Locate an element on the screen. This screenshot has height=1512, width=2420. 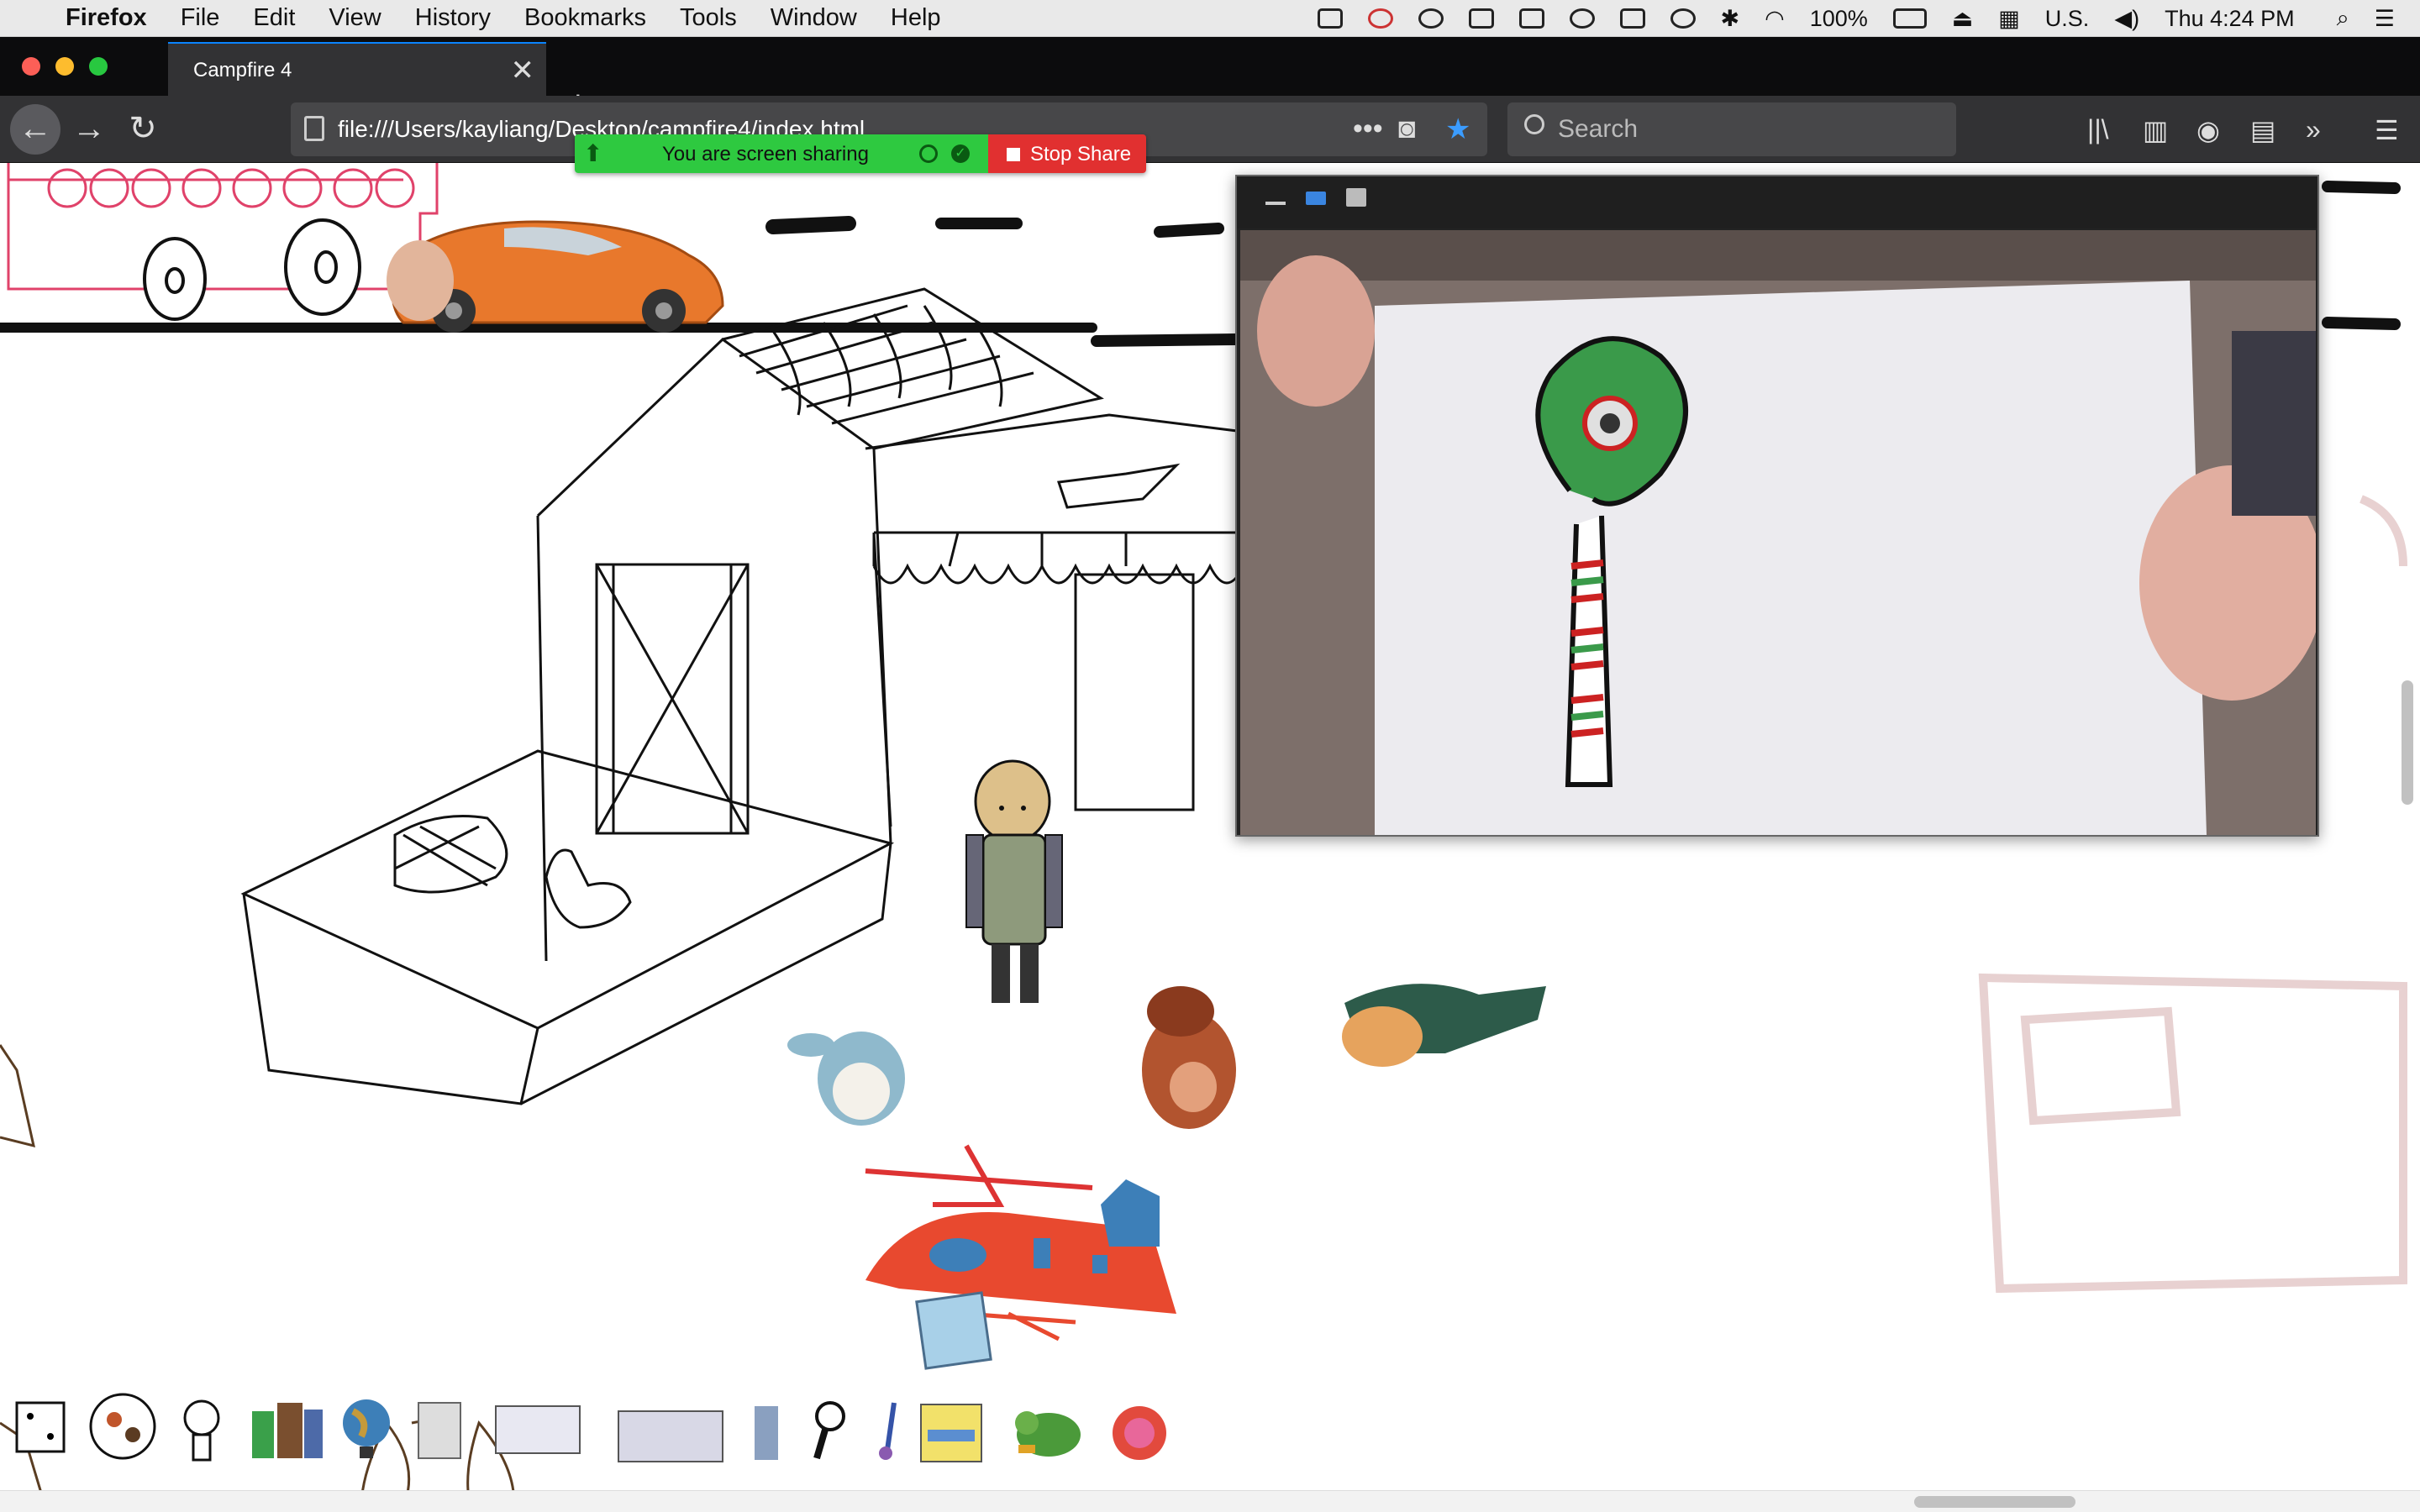
screen-share-banner: ⬆ You are screen sharing ✓ Stop Share is located at coordinates (861, 153).